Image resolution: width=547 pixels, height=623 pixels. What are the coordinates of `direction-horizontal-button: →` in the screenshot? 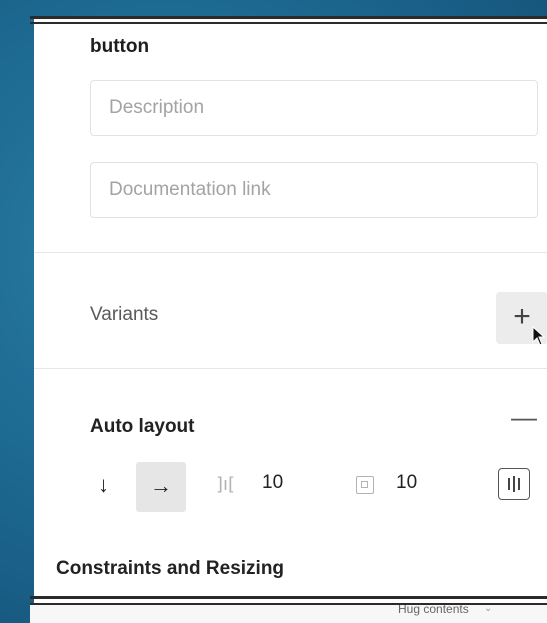 It's located at (161, 487).